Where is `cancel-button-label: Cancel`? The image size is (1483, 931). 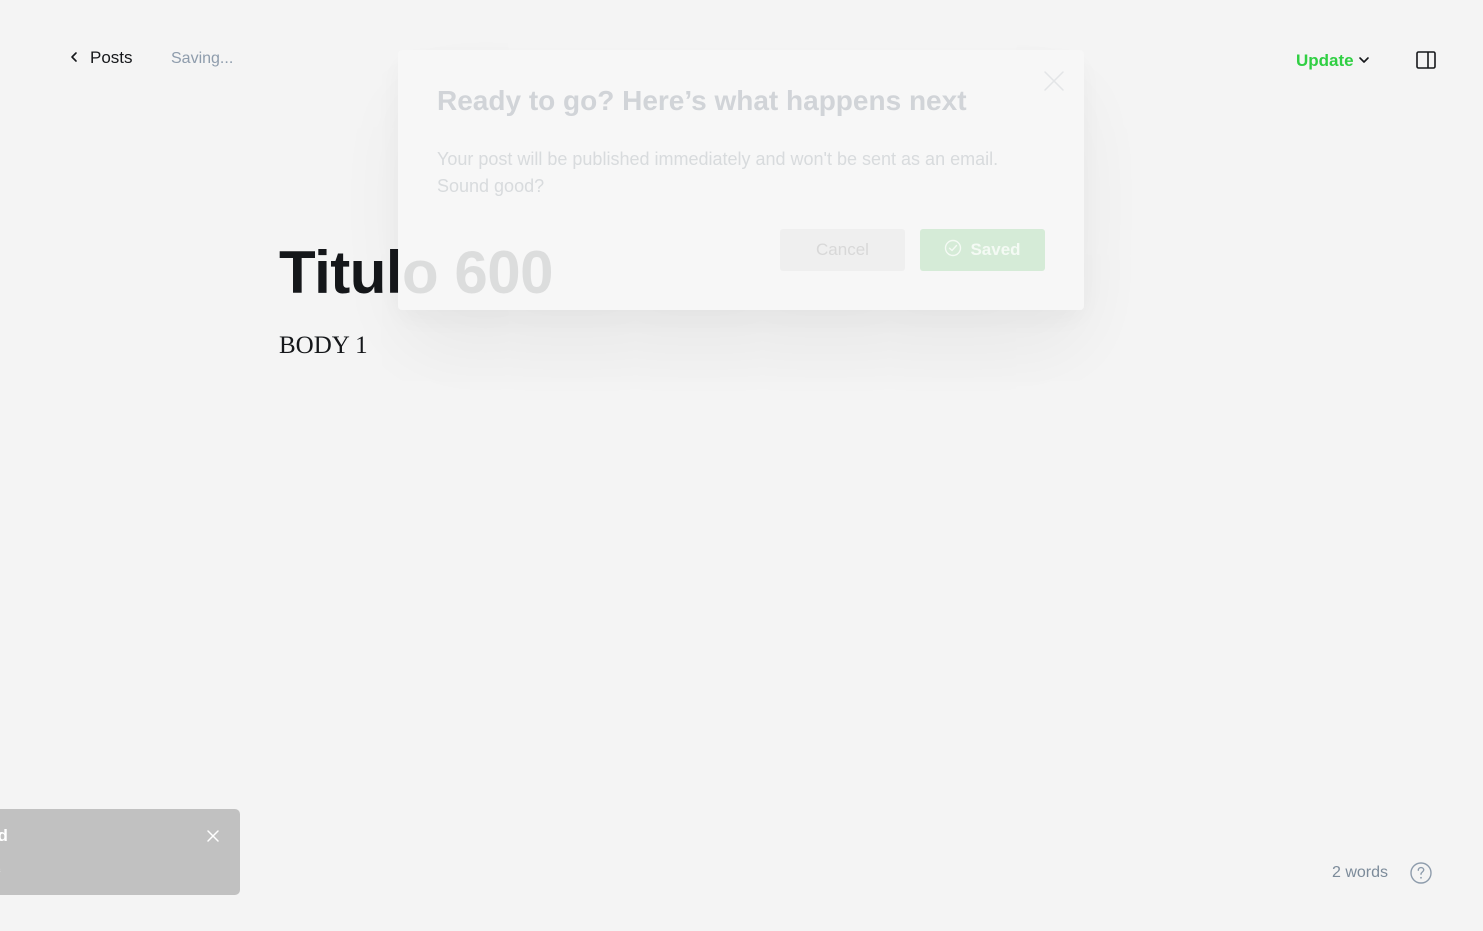
cancel-button-label: Cancel is located at coordinates (842, 249).